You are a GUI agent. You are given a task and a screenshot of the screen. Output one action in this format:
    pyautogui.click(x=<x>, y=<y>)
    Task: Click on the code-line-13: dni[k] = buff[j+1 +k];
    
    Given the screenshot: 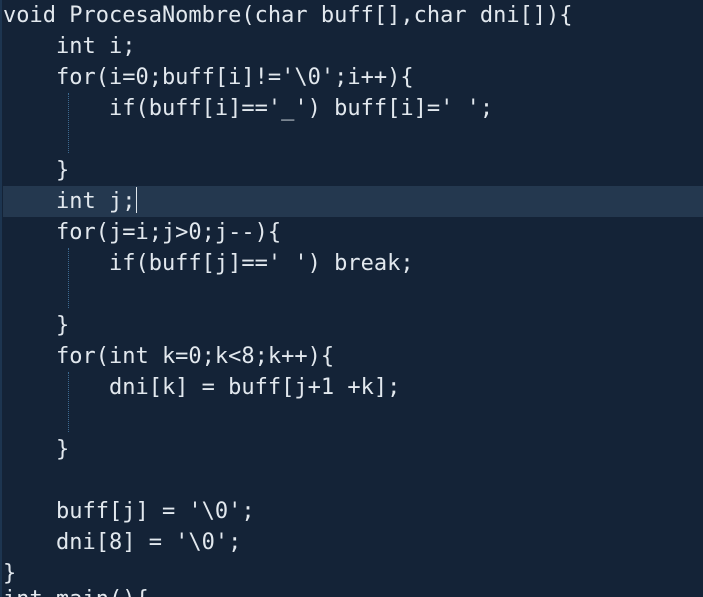 What is the action you would take?
    pyautogui.click(x=353, y=387)
    